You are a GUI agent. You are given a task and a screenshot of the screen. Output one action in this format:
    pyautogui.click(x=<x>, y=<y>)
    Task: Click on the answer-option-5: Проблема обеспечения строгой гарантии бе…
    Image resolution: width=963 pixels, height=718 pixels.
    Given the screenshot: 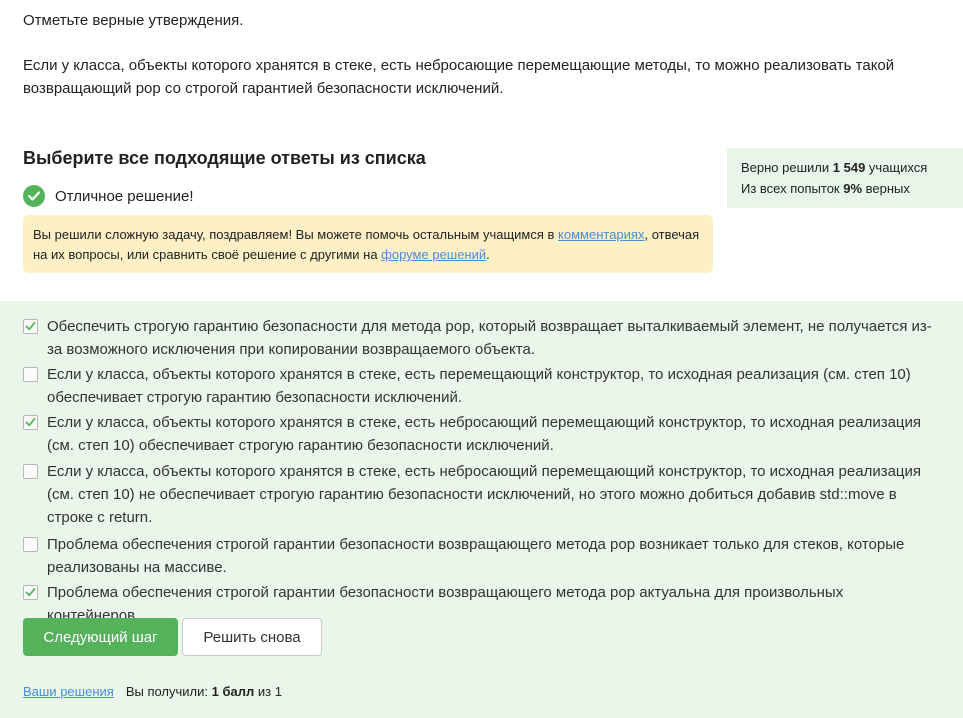 What is the action you would take?
    pyautogui.click(x=480, y=556)
    